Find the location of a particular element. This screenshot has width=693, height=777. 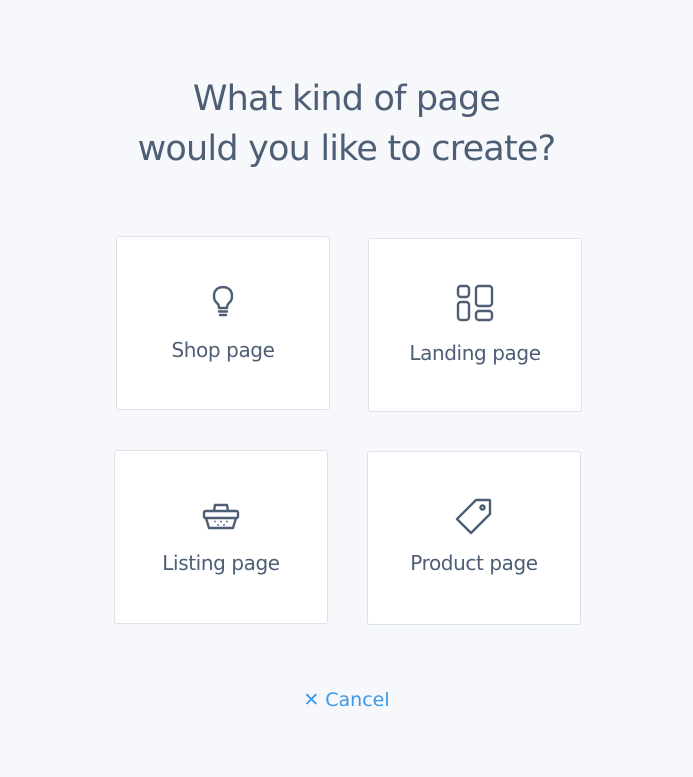

dialog-title-line-1: What kind of page is located at coordinates (346, 99).